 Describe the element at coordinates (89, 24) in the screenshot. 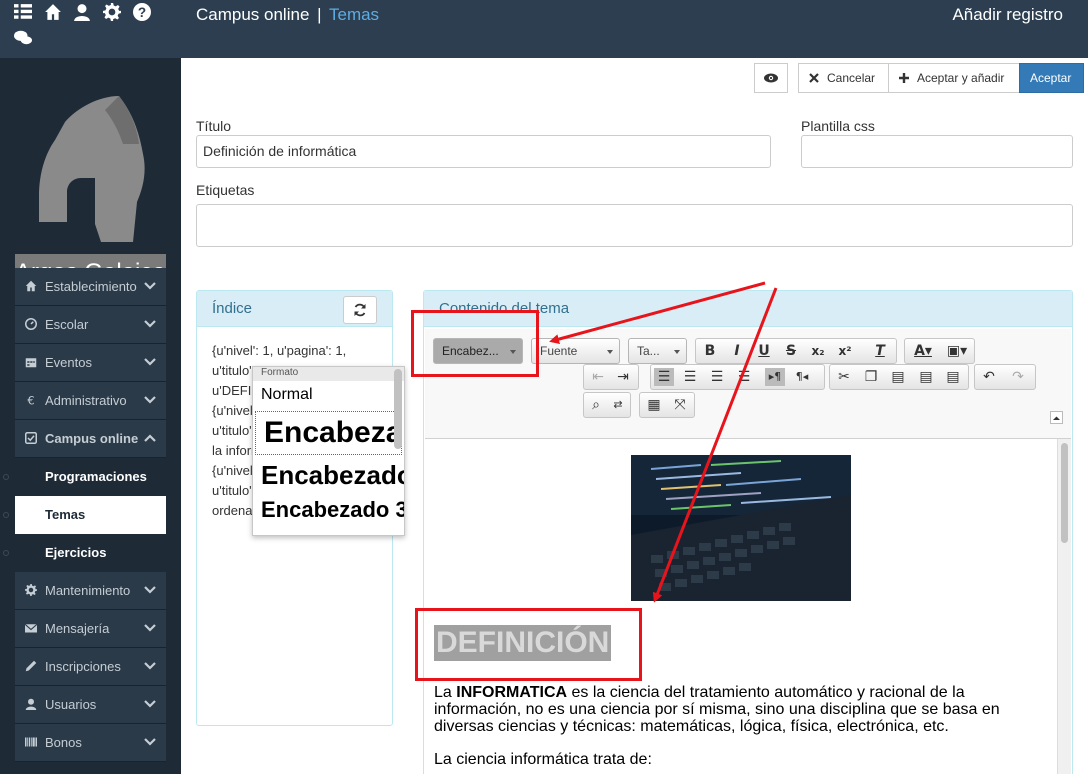

I see `top-icon-bar: ?` at that location.